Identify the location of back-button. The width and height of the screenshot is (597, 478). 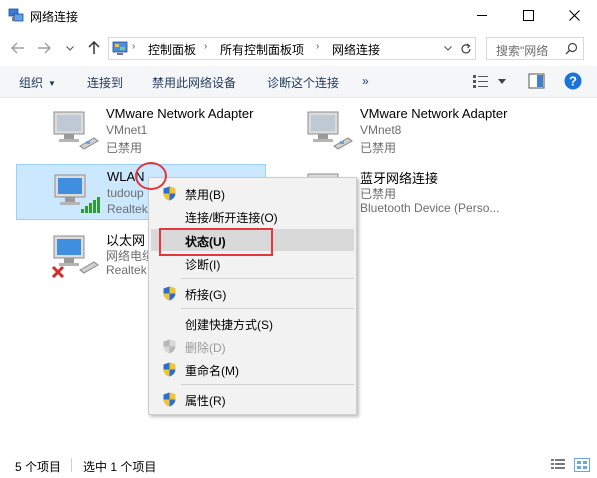
(18, 48).